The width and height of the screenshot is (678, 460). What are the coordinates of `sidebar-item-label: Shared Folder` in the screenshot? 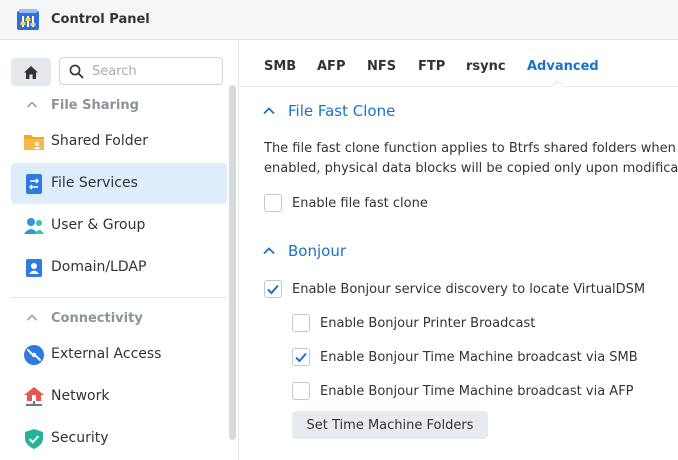 It's located at (100, 141).